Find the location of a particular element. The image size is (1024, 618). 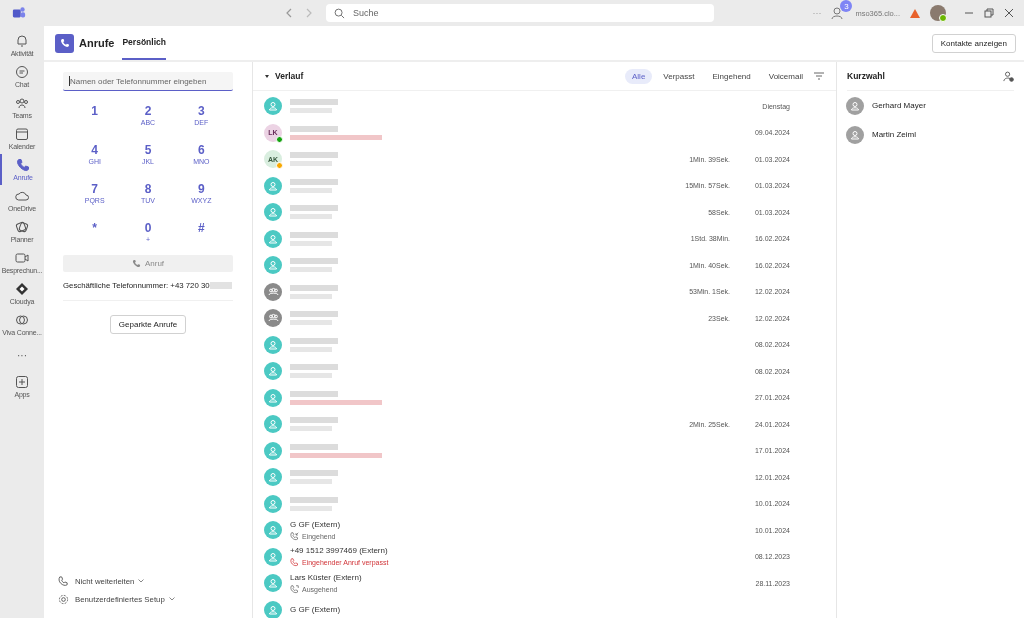

rings-icon is located at coordinates (22, 320).